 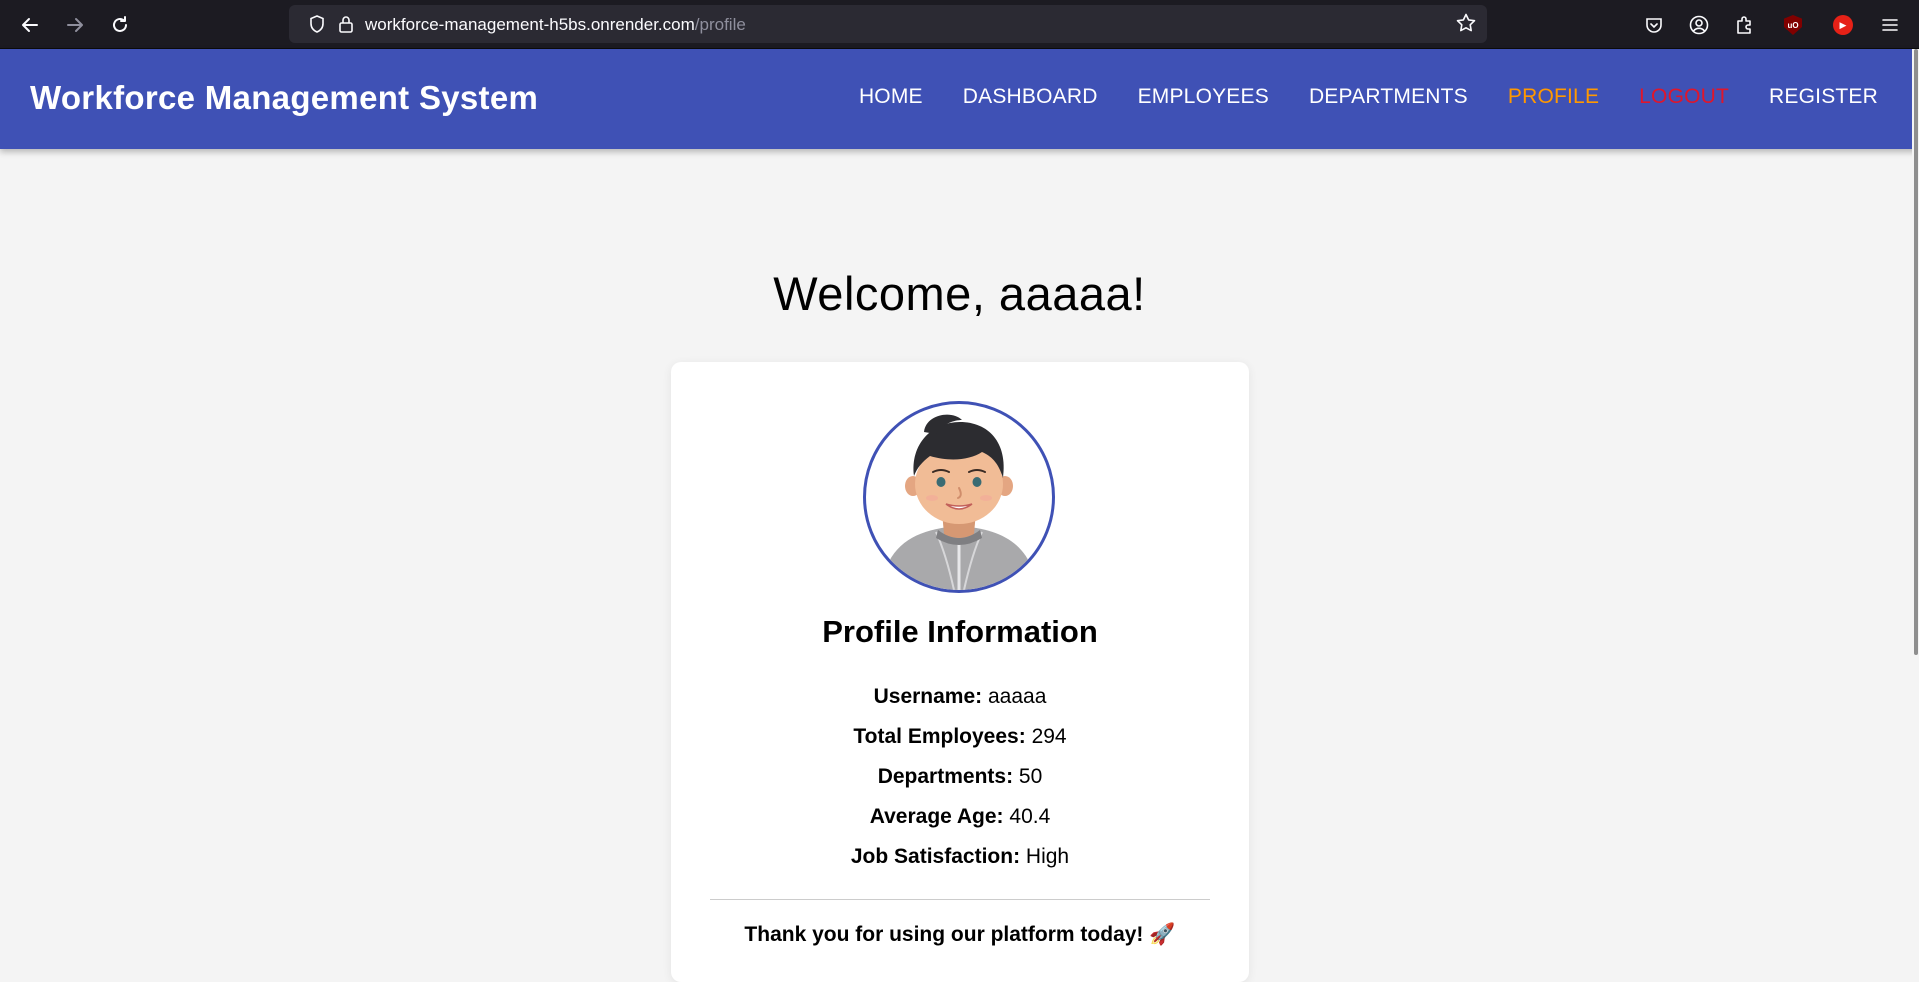 What do you see at coordinates (1030, 816) in the screenshot?
I see `field-value: 40.4` at bounding box center [1030, 816].